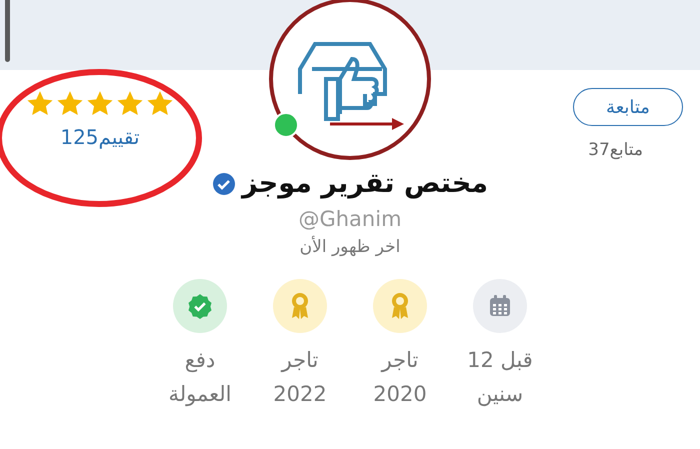 This screenshot has height=449, width=700. Describe the element at coordinates (200, 360) in the screenshot. I see `badge-label: دفع` at that location.